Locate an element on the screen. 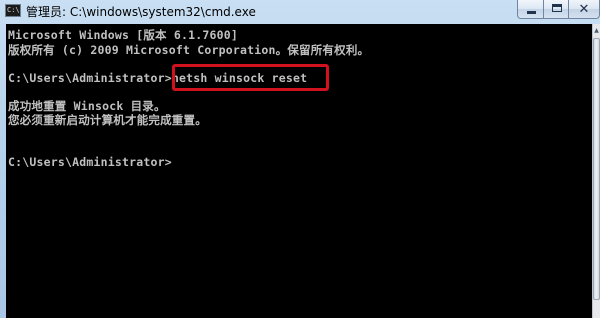  minimize-icon is located at coordinates (531, 12).